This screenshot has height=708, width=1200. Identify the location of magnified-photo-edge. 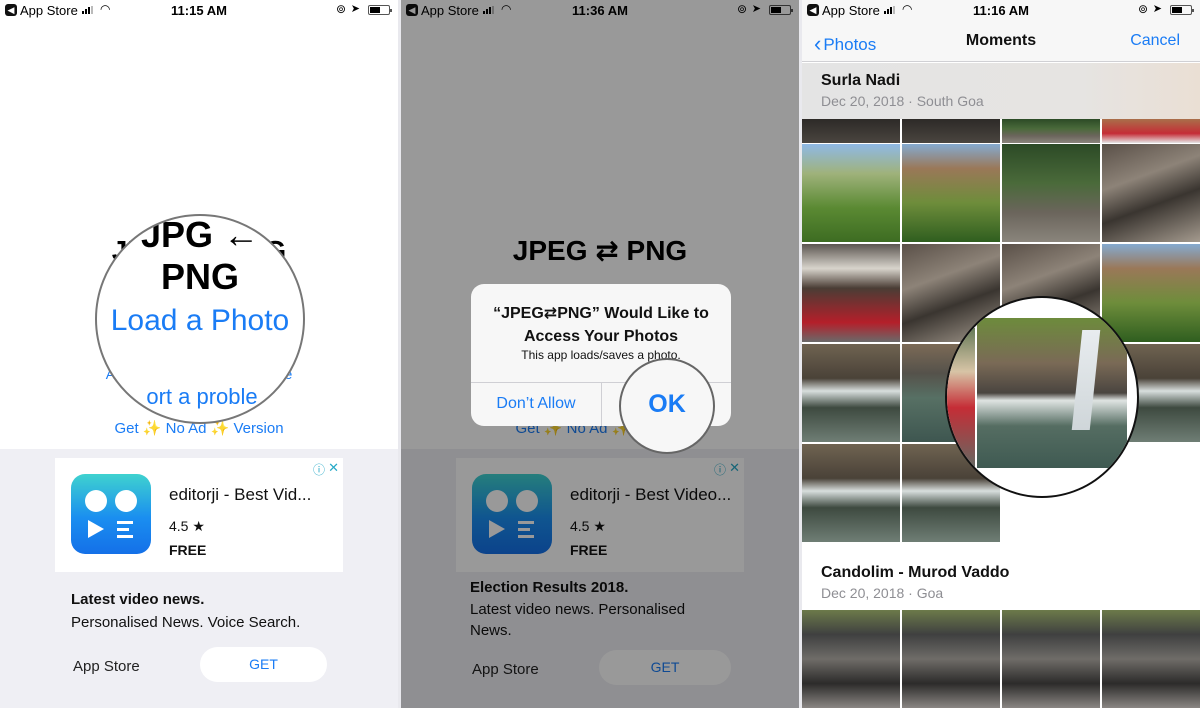
(961, 400).